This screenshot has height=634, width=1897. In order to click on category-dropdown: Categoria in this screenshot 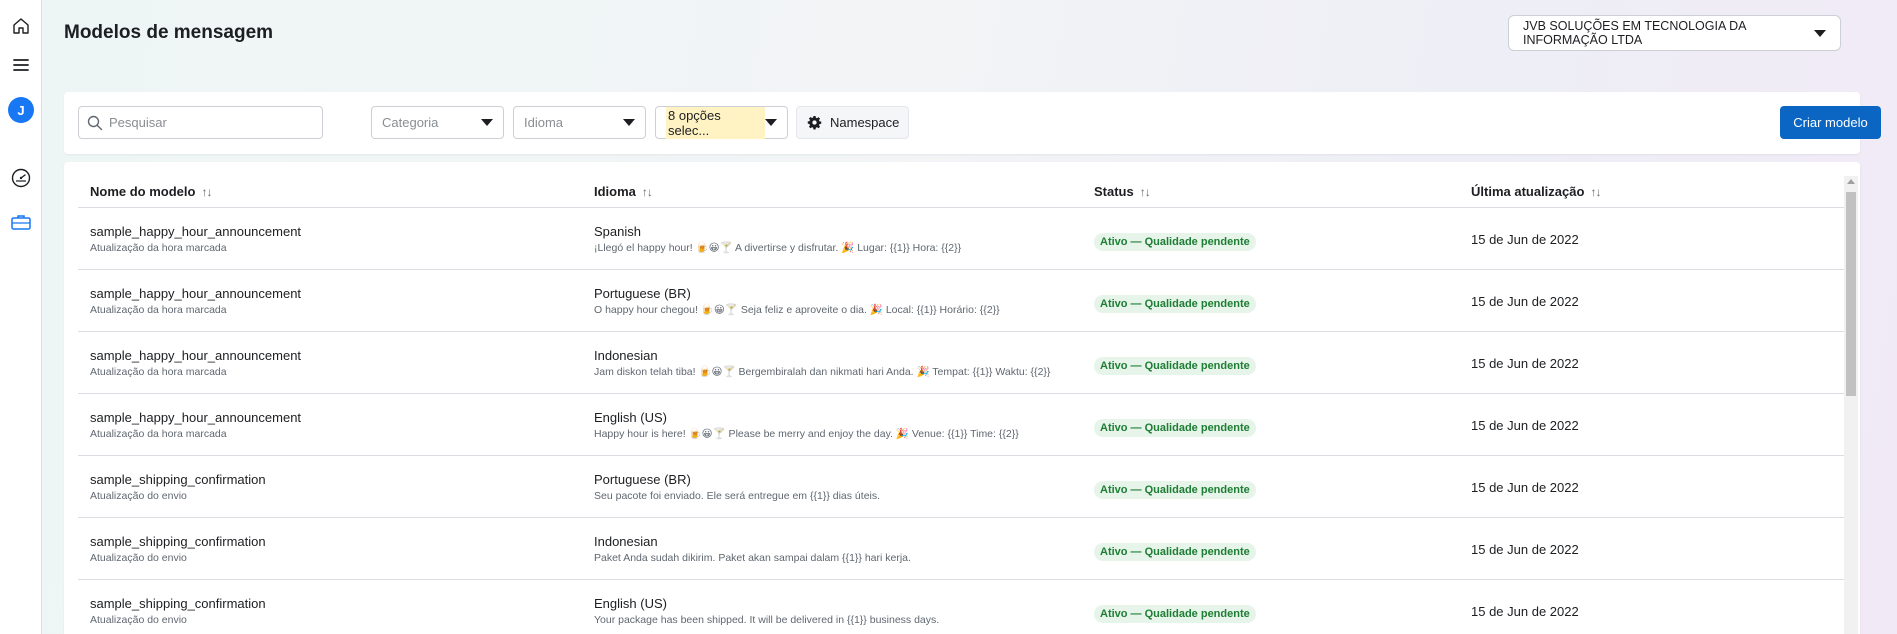, I will do `click(437, 122)`.